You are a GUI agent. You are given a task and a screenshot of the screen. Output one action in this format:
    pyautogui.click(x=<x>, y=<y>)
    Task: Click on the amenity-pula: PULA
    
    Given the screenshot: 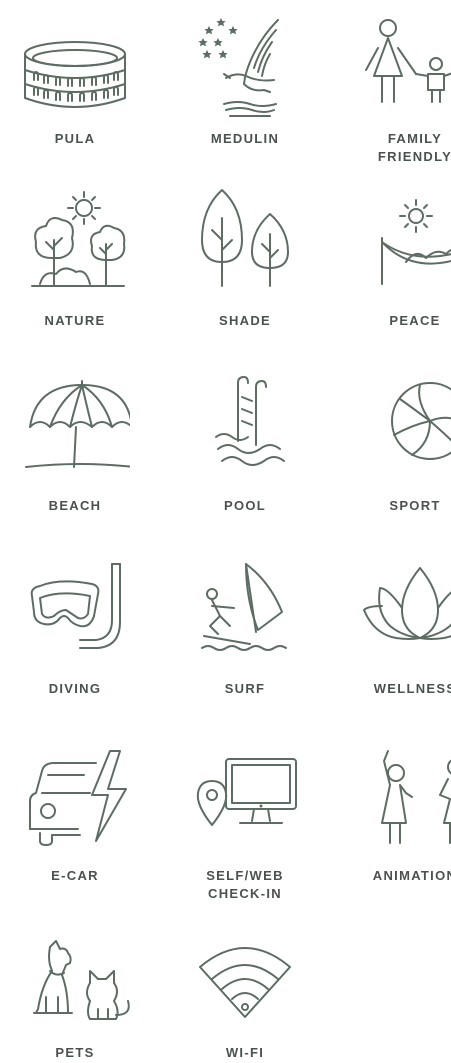 What is the action you would take?
    pyautogui.click(x=75, y=88)
    